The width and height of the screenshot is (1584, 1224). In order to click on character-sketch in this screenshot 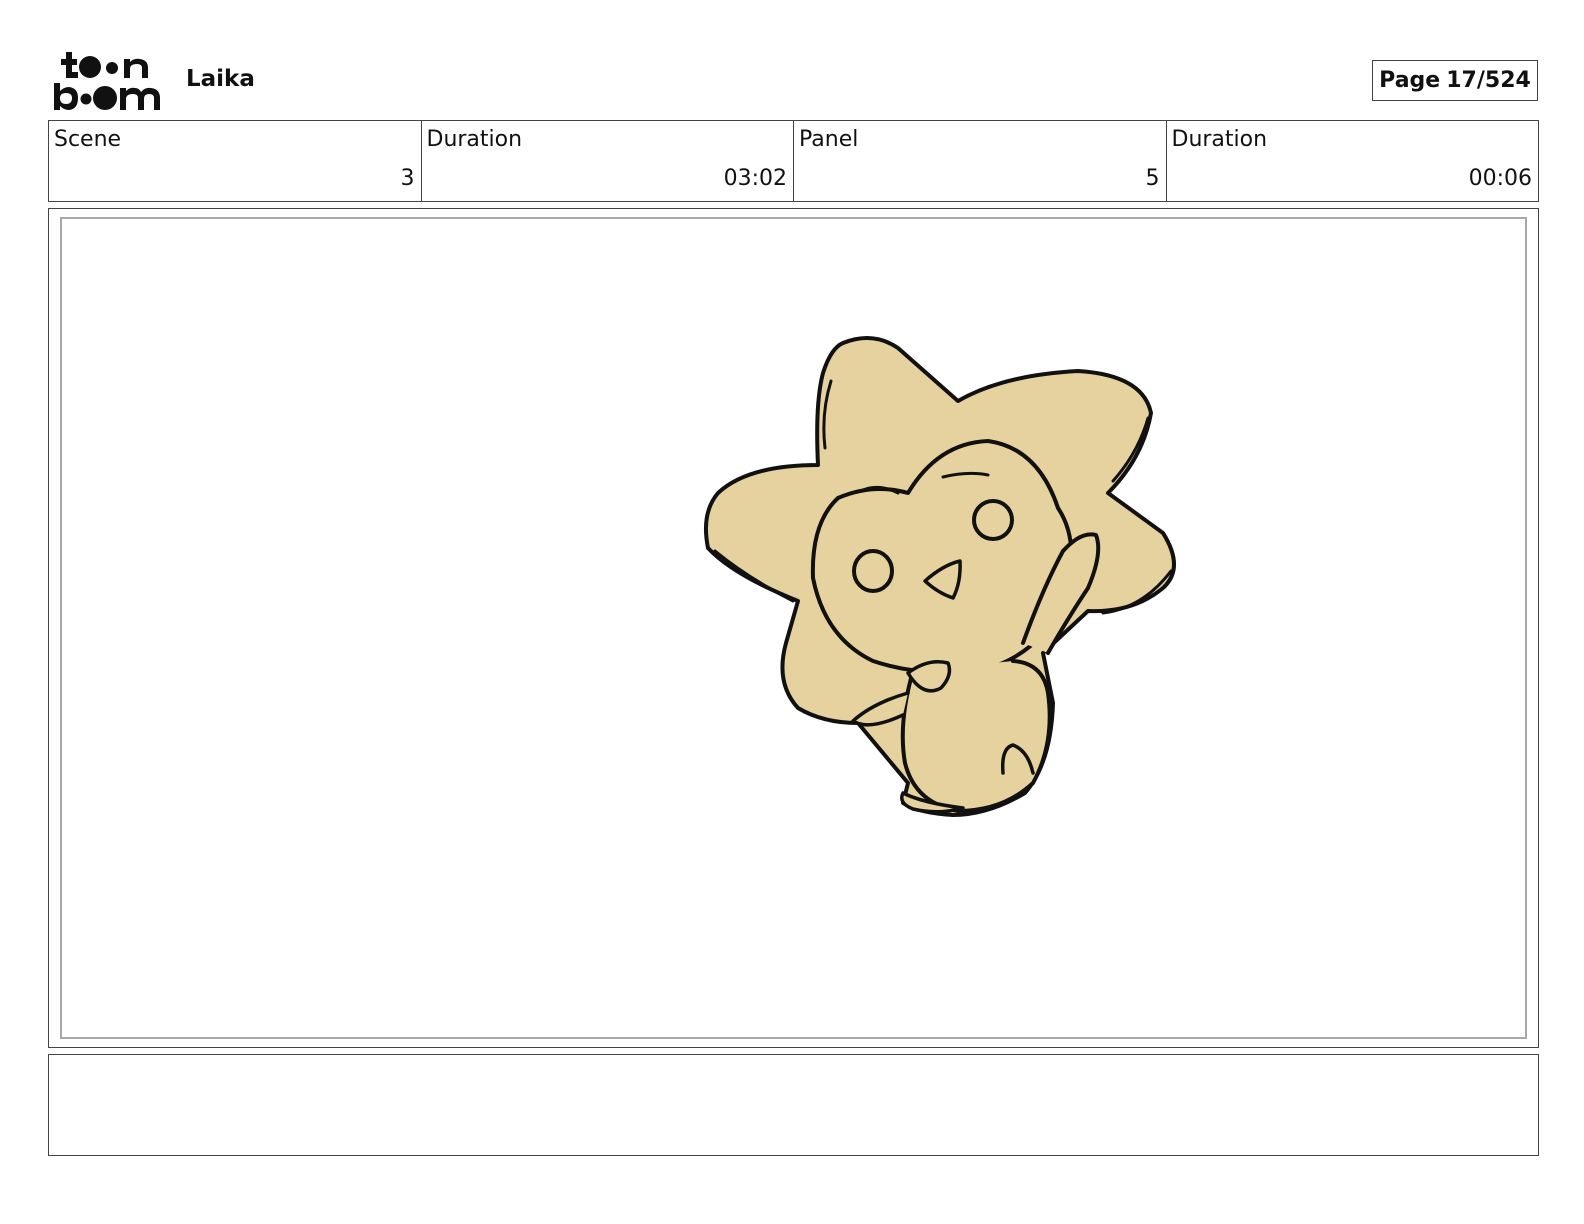, I will do `click(940, 576)`.